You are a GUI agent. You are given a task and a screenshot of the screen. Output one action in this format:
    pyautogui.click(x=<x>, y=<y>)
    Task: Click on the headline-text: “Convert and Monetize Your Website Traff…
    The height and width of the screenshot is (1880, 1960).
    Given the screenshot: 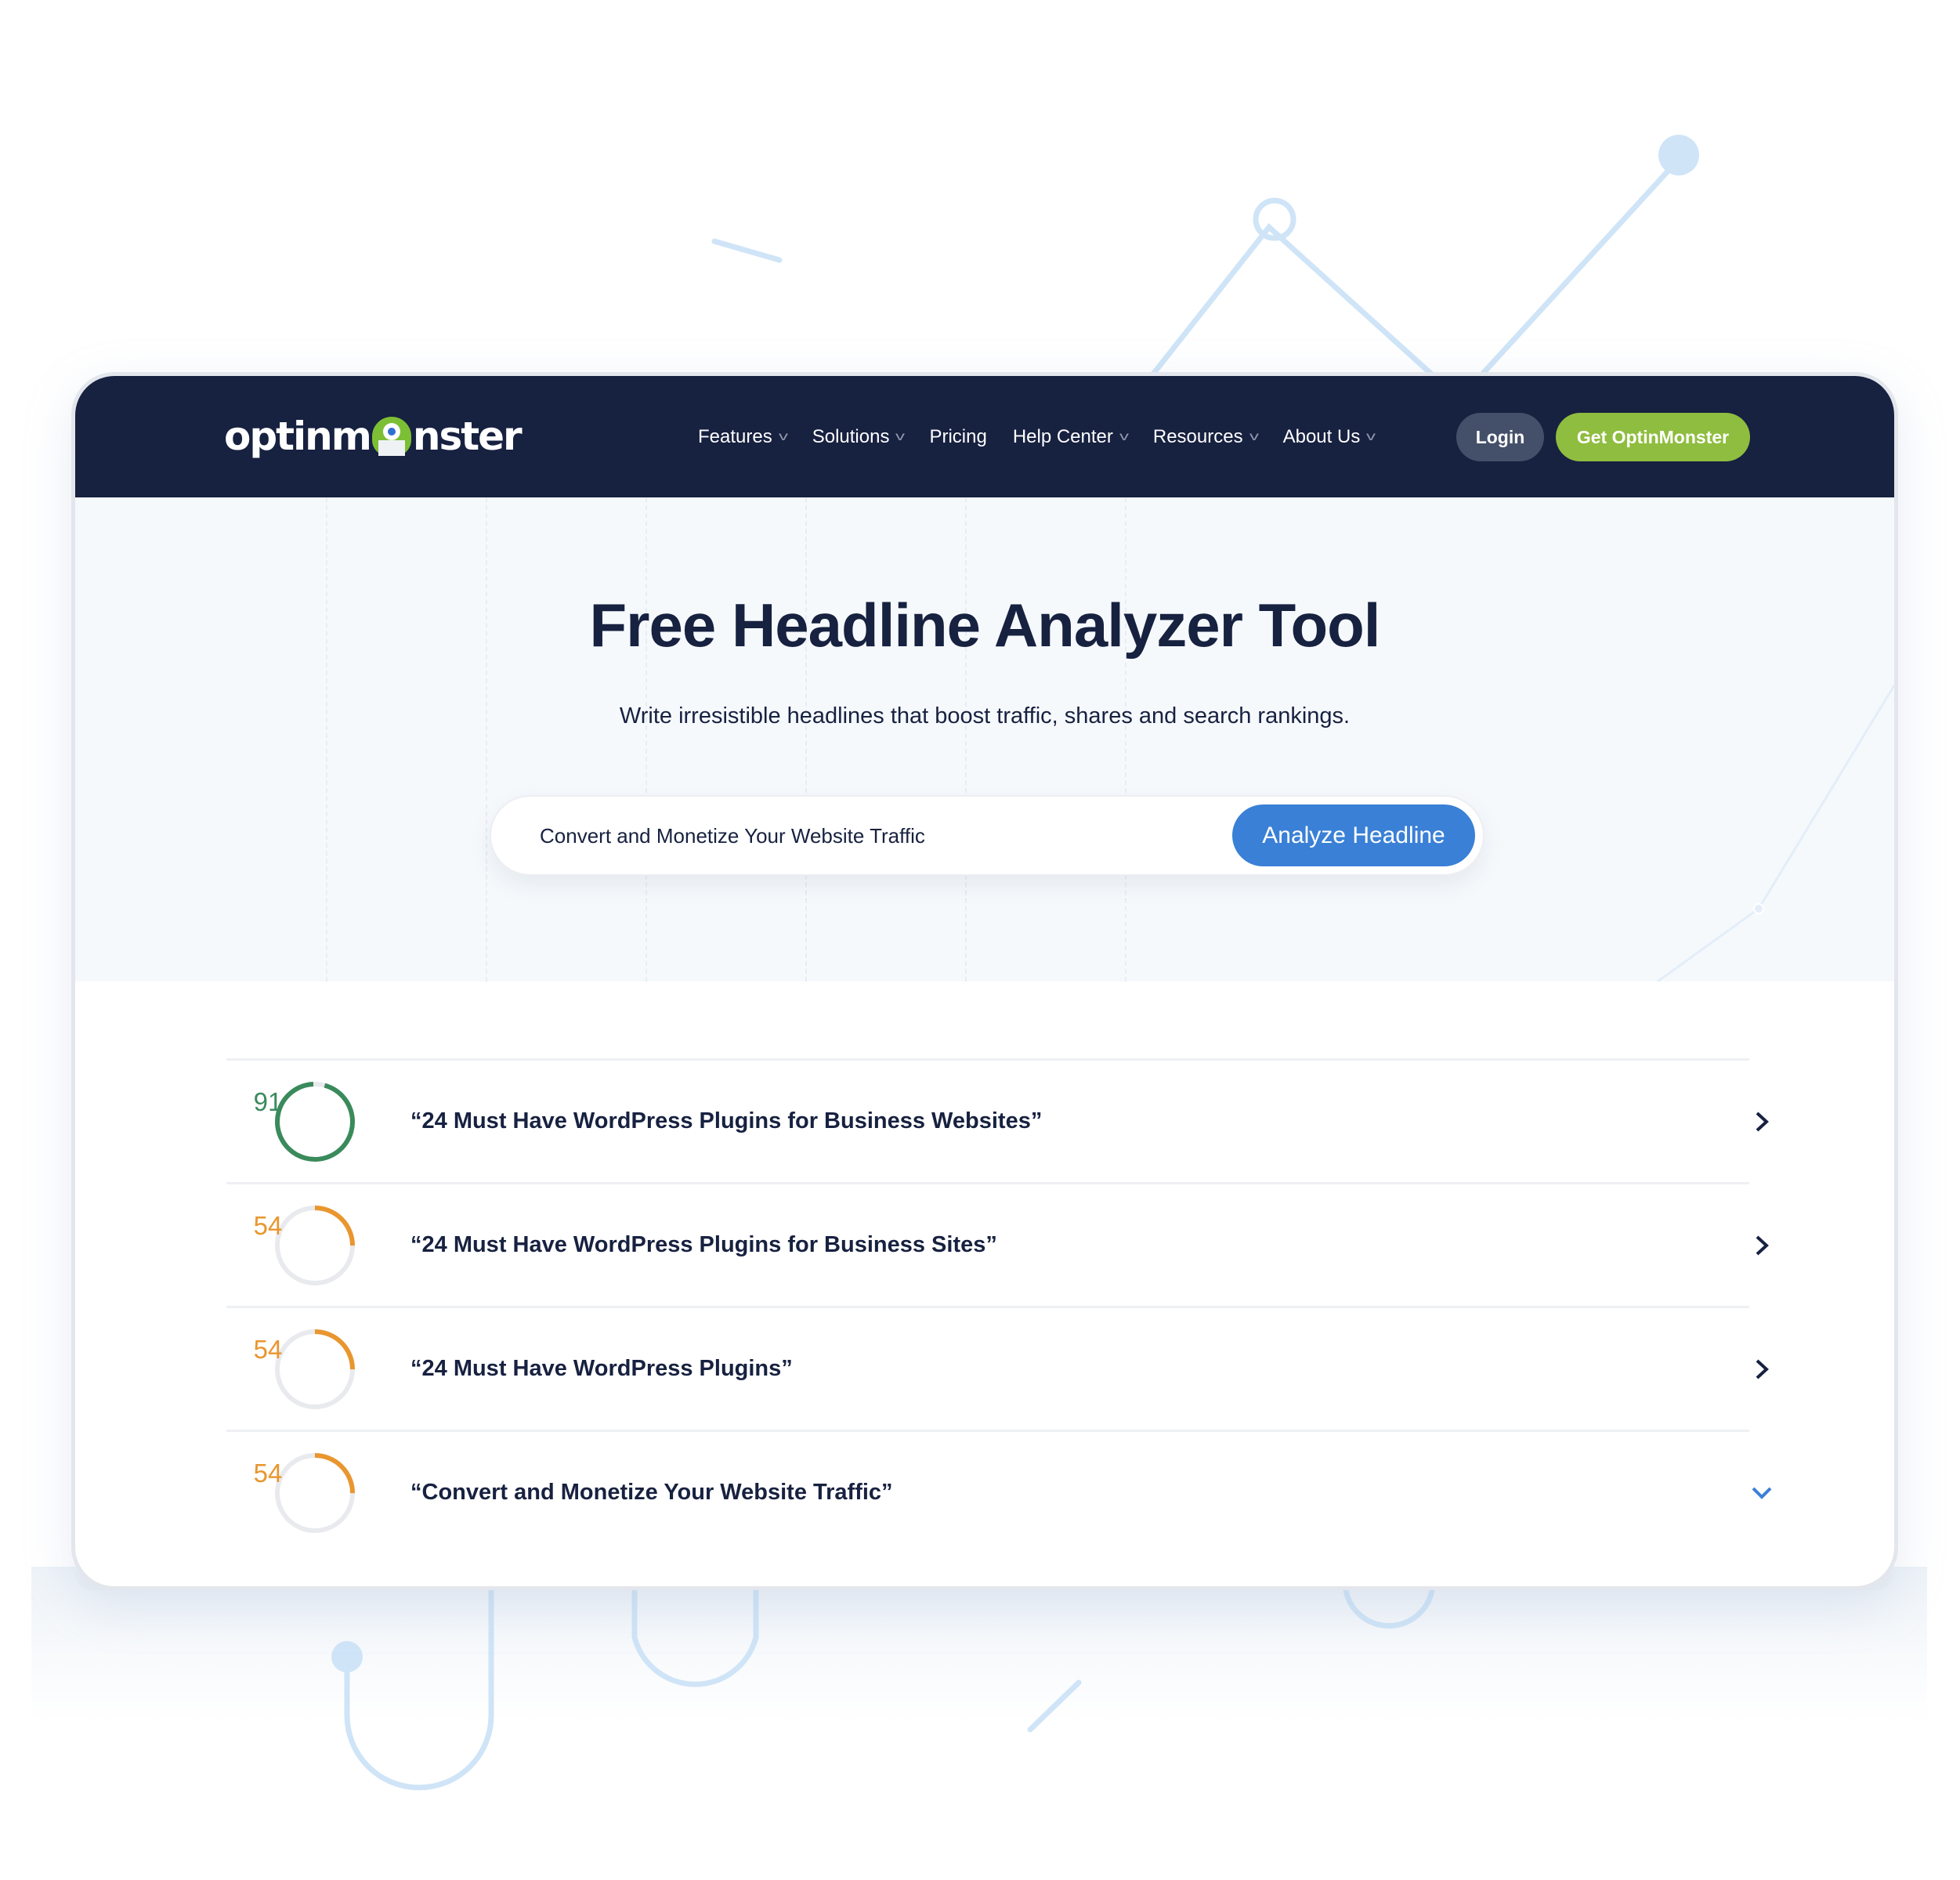 What is the action you would take?
    pyautogui.click(x=651, y=1492)
    